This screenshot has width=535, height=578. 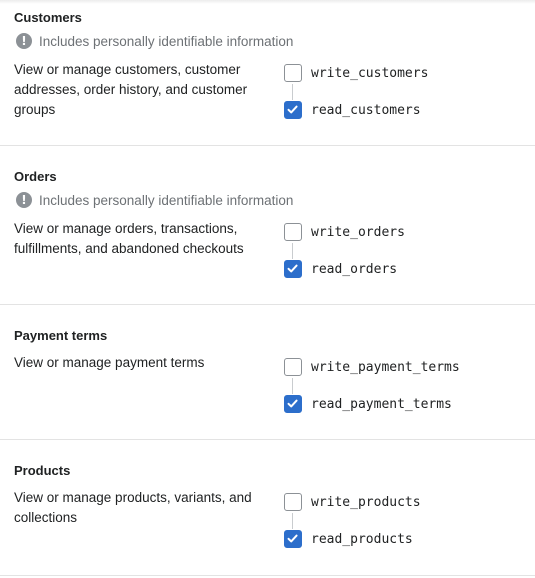 I want to click on scope-write-orders: write_orders, so click(x=344, y=232).